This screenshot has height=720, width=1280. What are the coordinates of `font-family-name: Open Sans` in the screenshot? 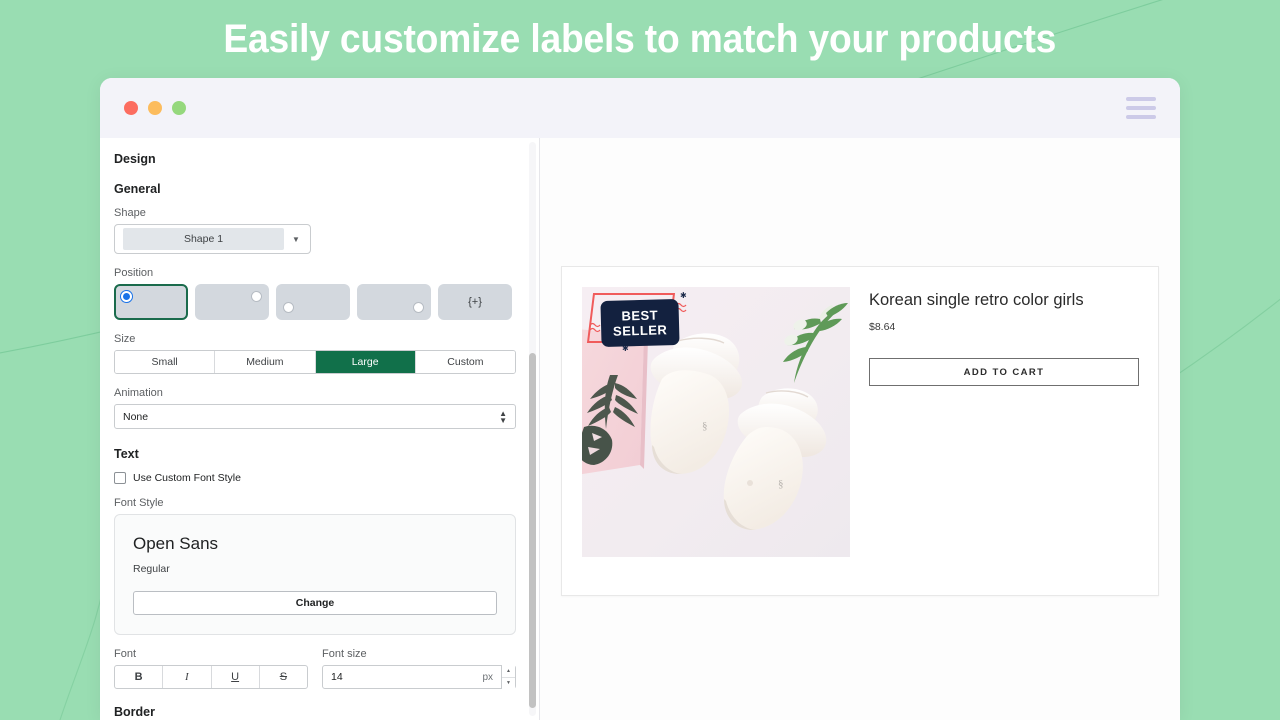 It's located at (176, 543).